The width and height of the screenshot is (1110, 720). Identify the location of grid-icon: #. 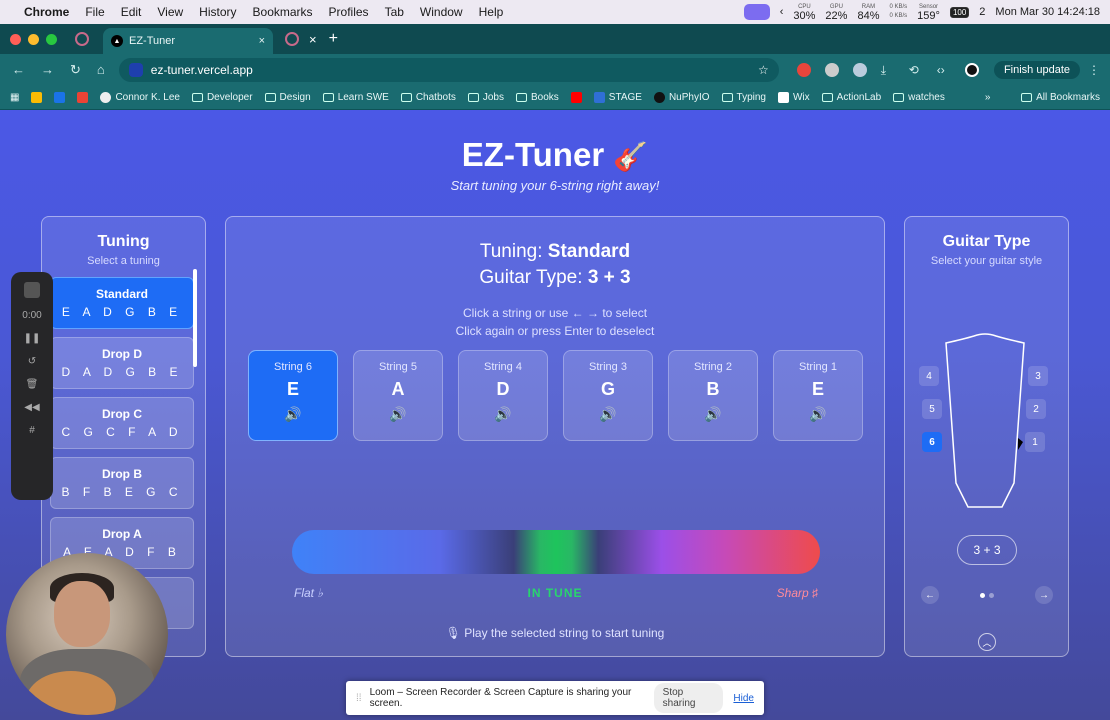
(32, 430).